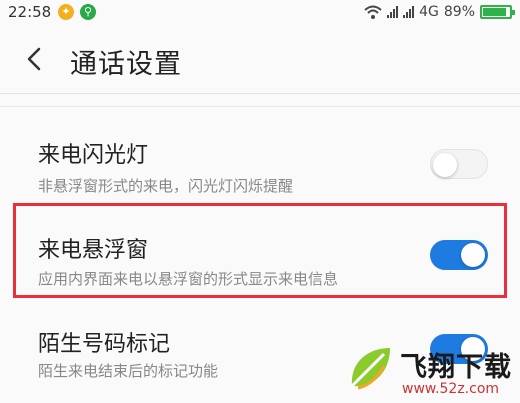 This screenshot has height=403, width=520. What do you see at coordinates (451, 389) in the screenshot?
I see `watermark-url: www.52z.com` at bounding box center [451, 389].